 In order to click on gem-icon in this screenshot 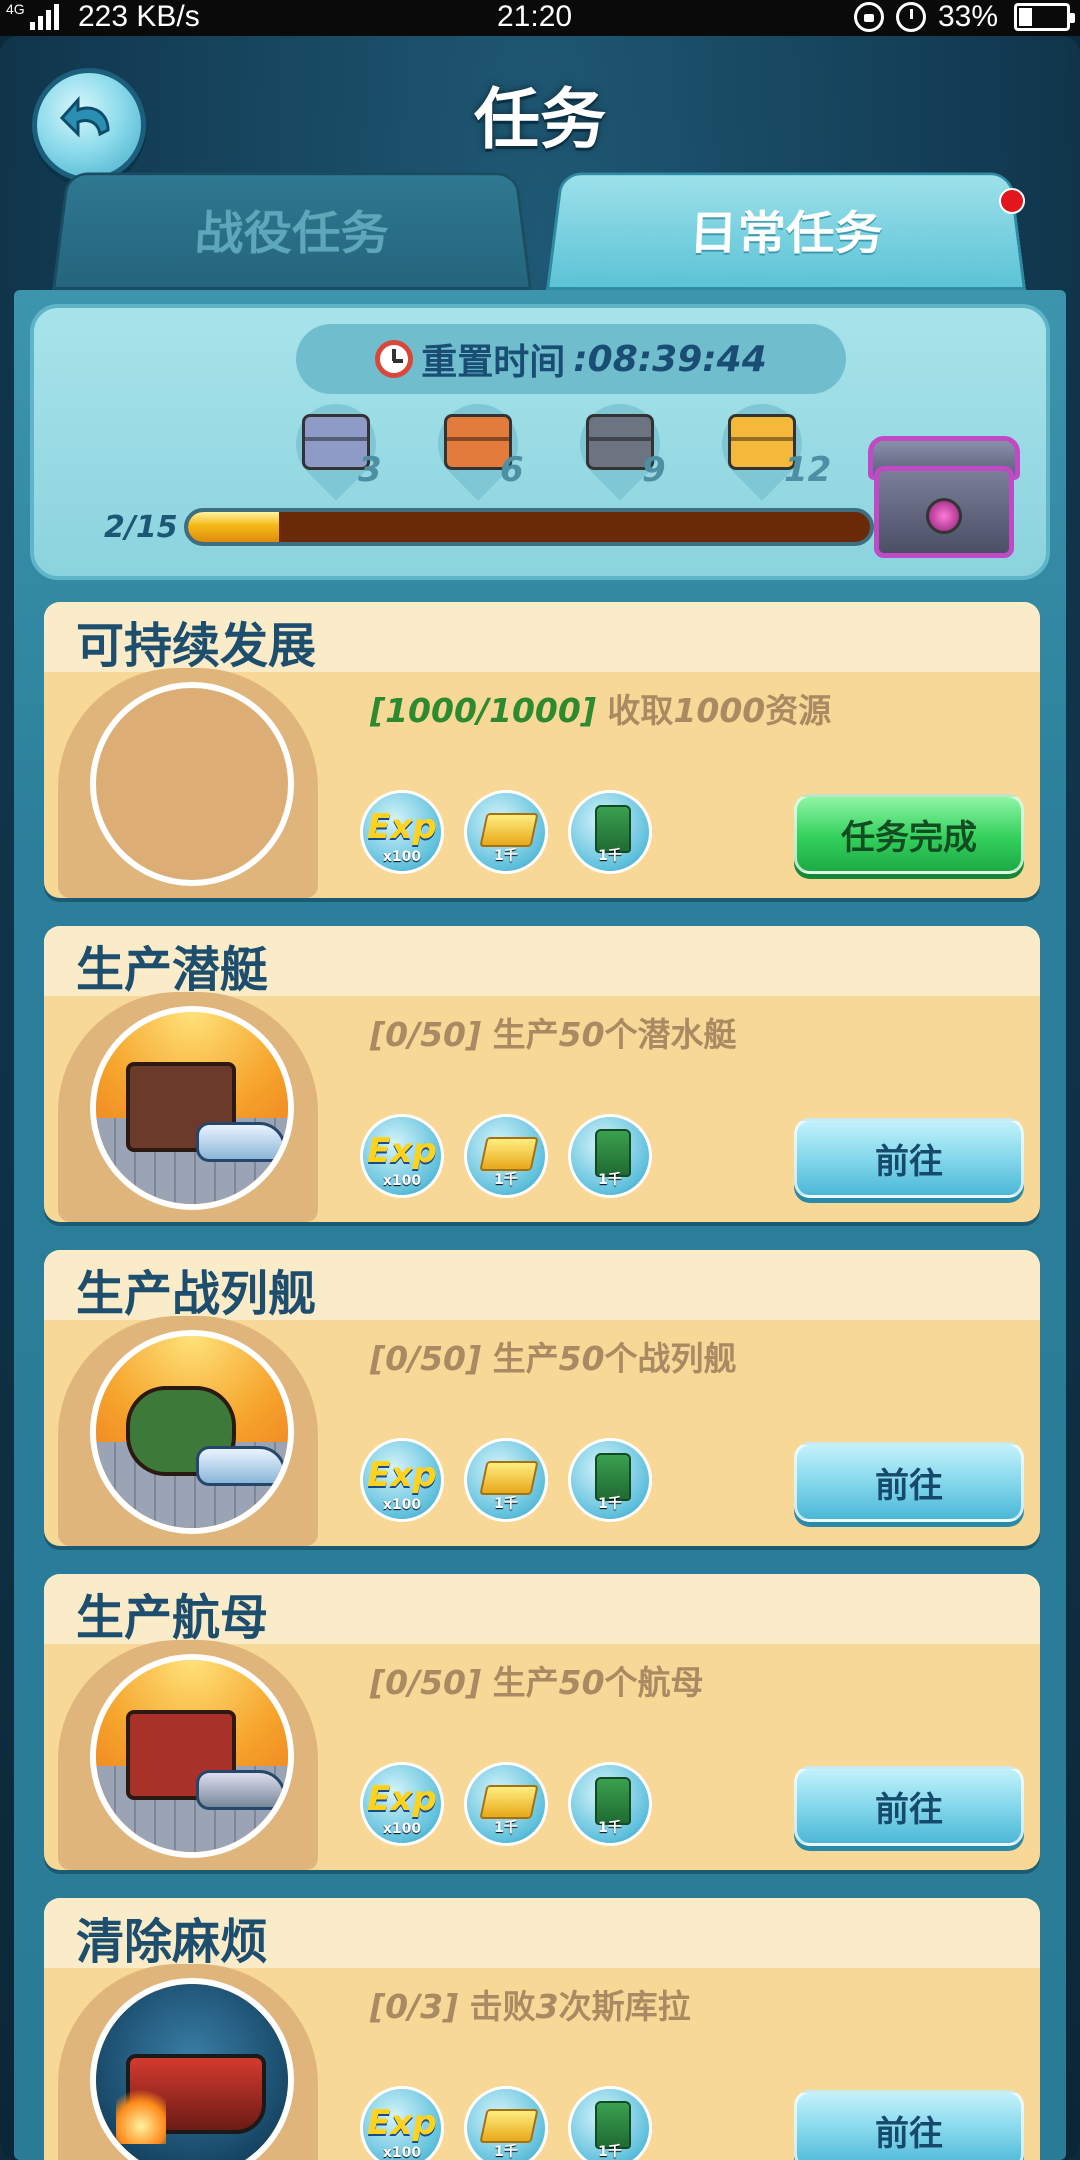, I will do `click(944, 516)`.